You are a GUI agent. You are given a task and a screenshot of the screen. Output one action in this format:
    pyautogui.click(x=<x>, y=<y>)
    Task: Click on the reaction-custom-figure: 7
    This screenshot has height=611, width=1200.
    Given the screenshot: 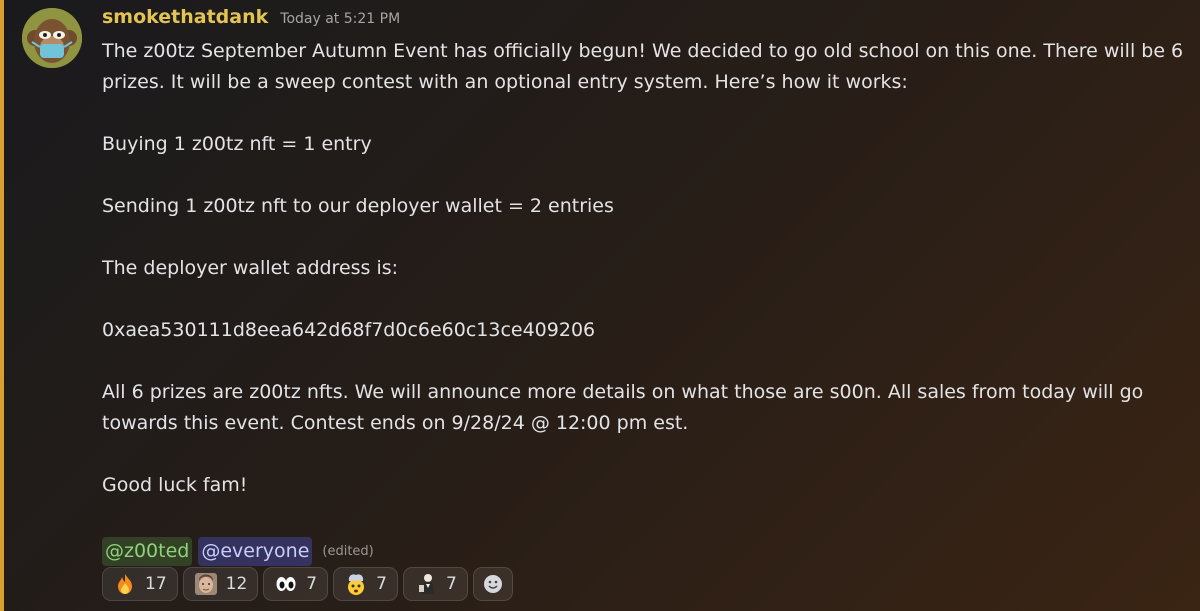 What is the action you would take?
    pyautogui.click(x=435, y=584)
    